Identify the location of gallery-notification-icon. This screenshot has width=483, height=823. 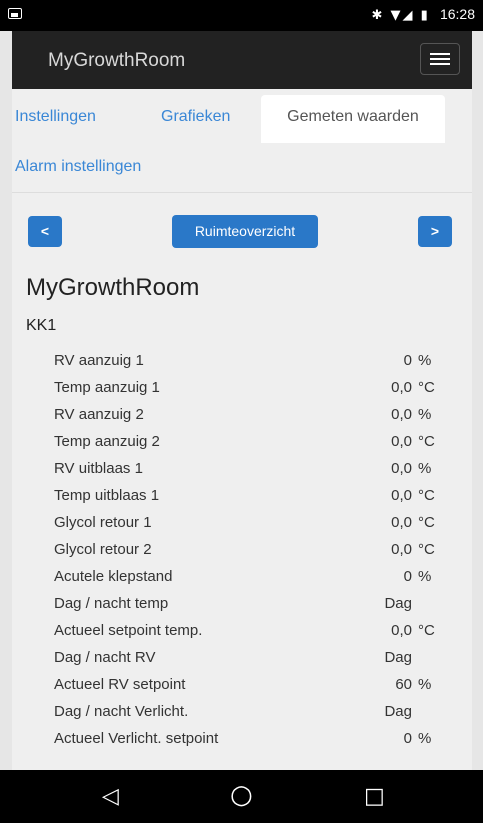
(15, 13).